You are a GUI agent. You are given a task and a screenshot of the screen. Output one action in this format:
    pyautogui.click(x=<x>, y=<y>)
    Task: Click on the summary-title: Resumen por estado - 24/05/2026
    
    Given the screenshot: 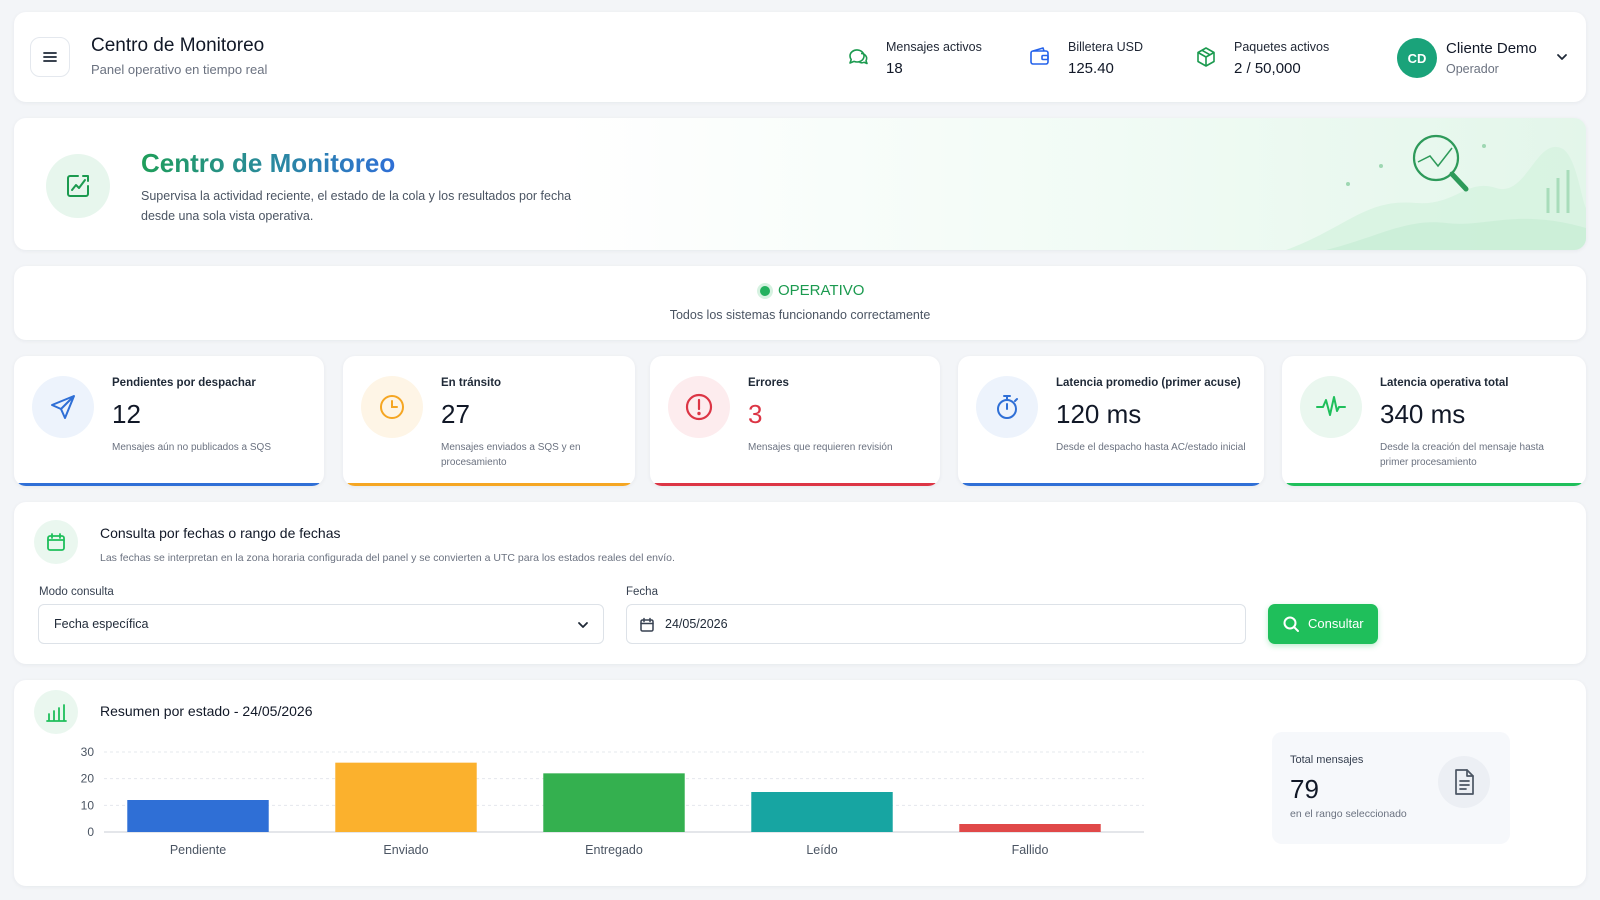 What is the action you would take?
    pyautogui.click(x=206, y=711)
    